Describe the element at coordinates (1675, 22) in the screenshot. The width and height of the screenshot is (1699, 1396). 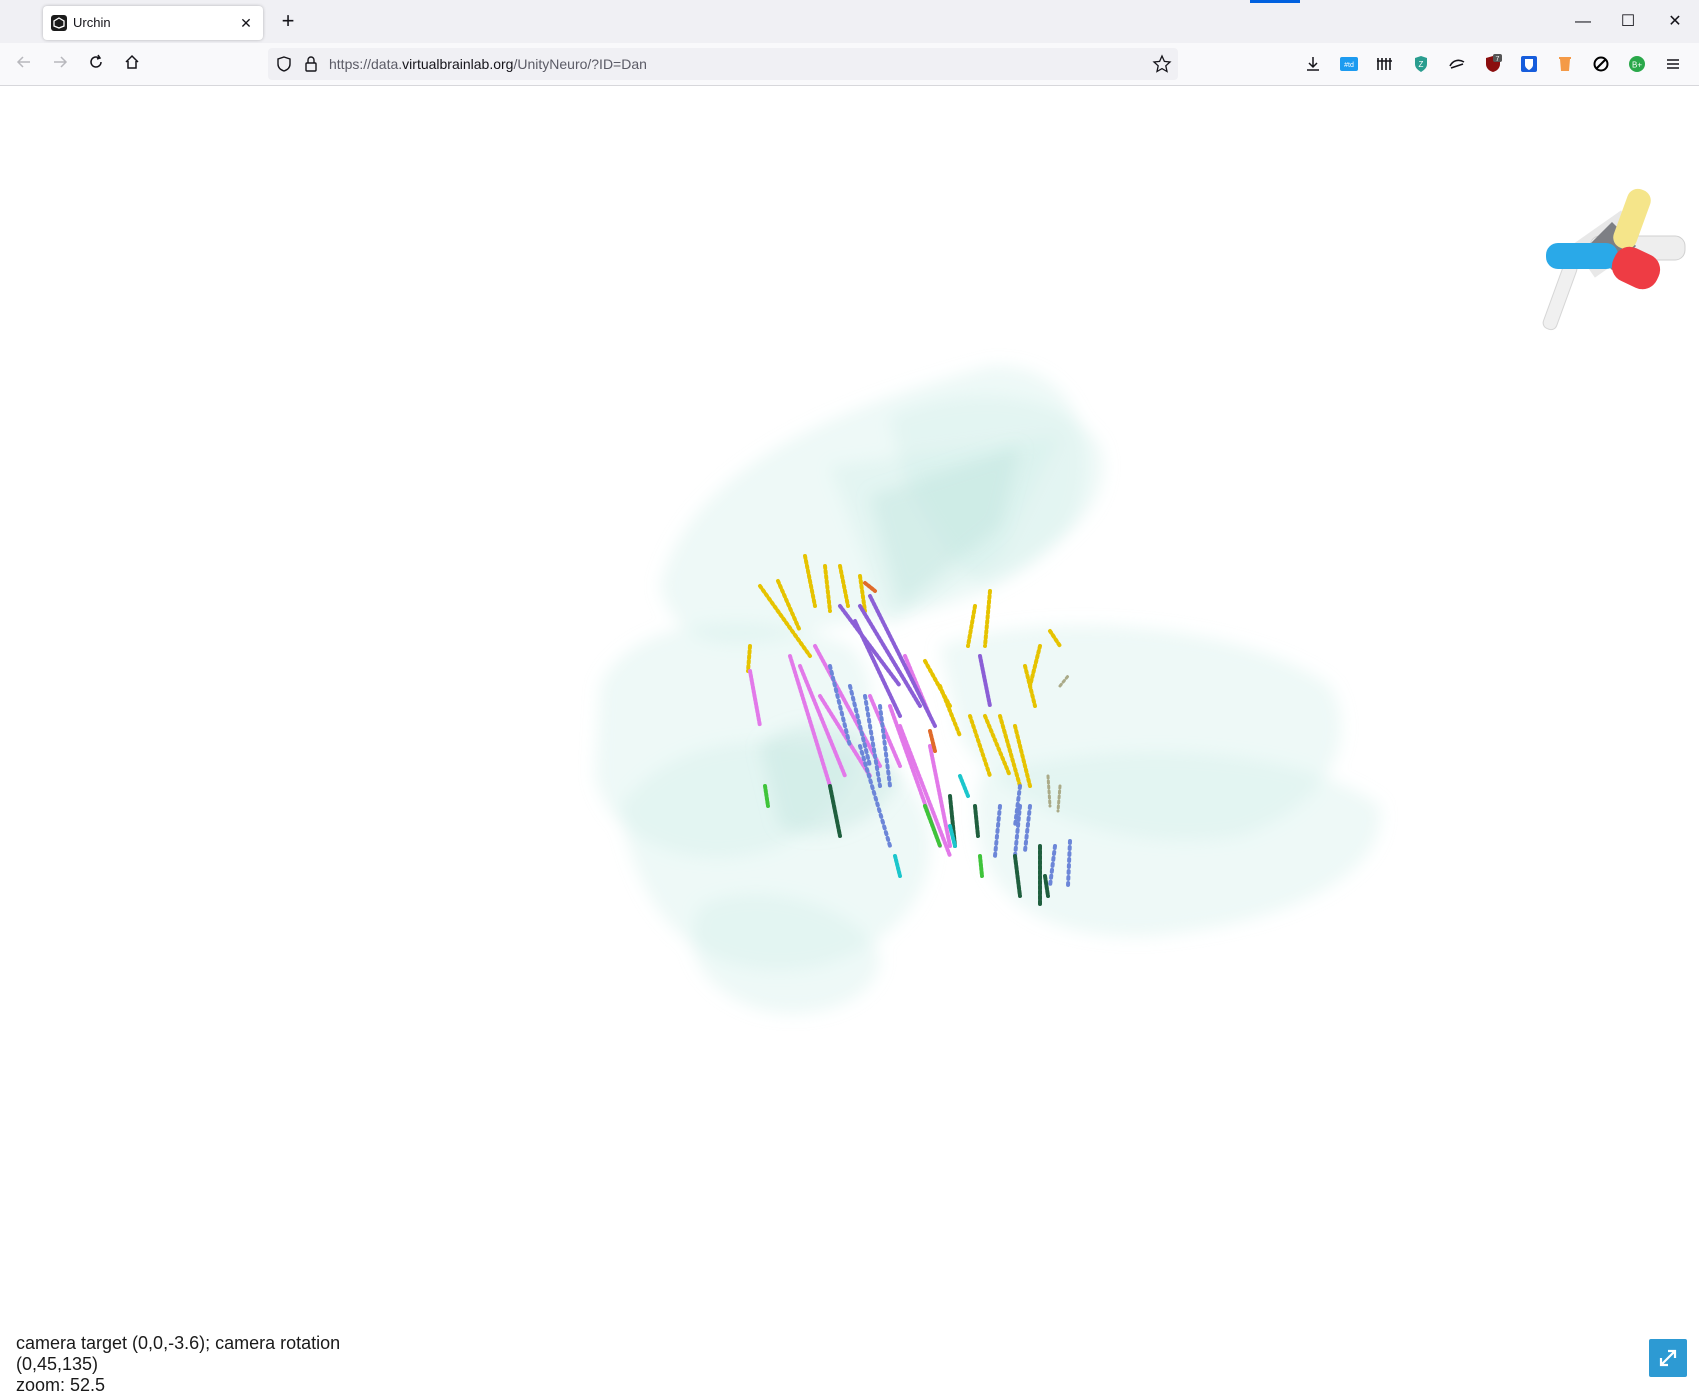
I see `close-window-button: ✕` at that location.